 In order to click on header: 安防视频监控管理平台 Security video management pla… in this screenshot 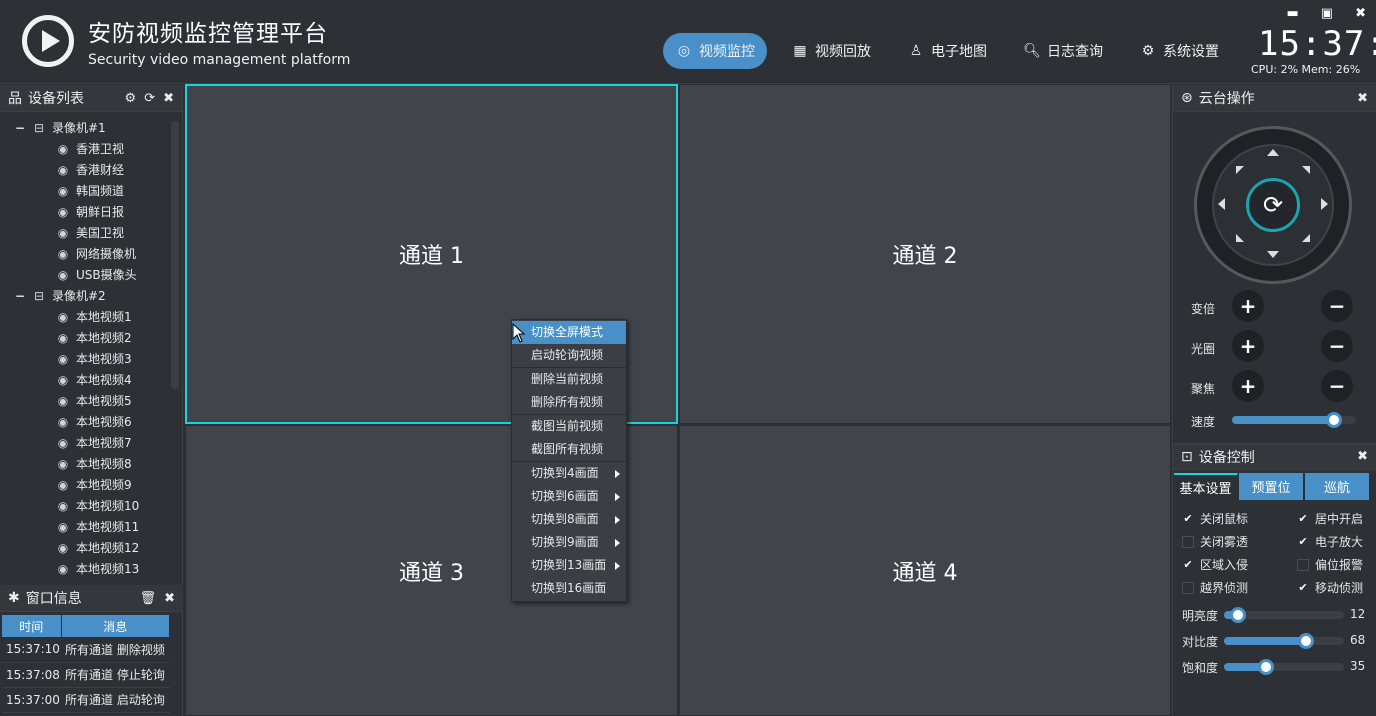, I will do `click(688, 42)`.